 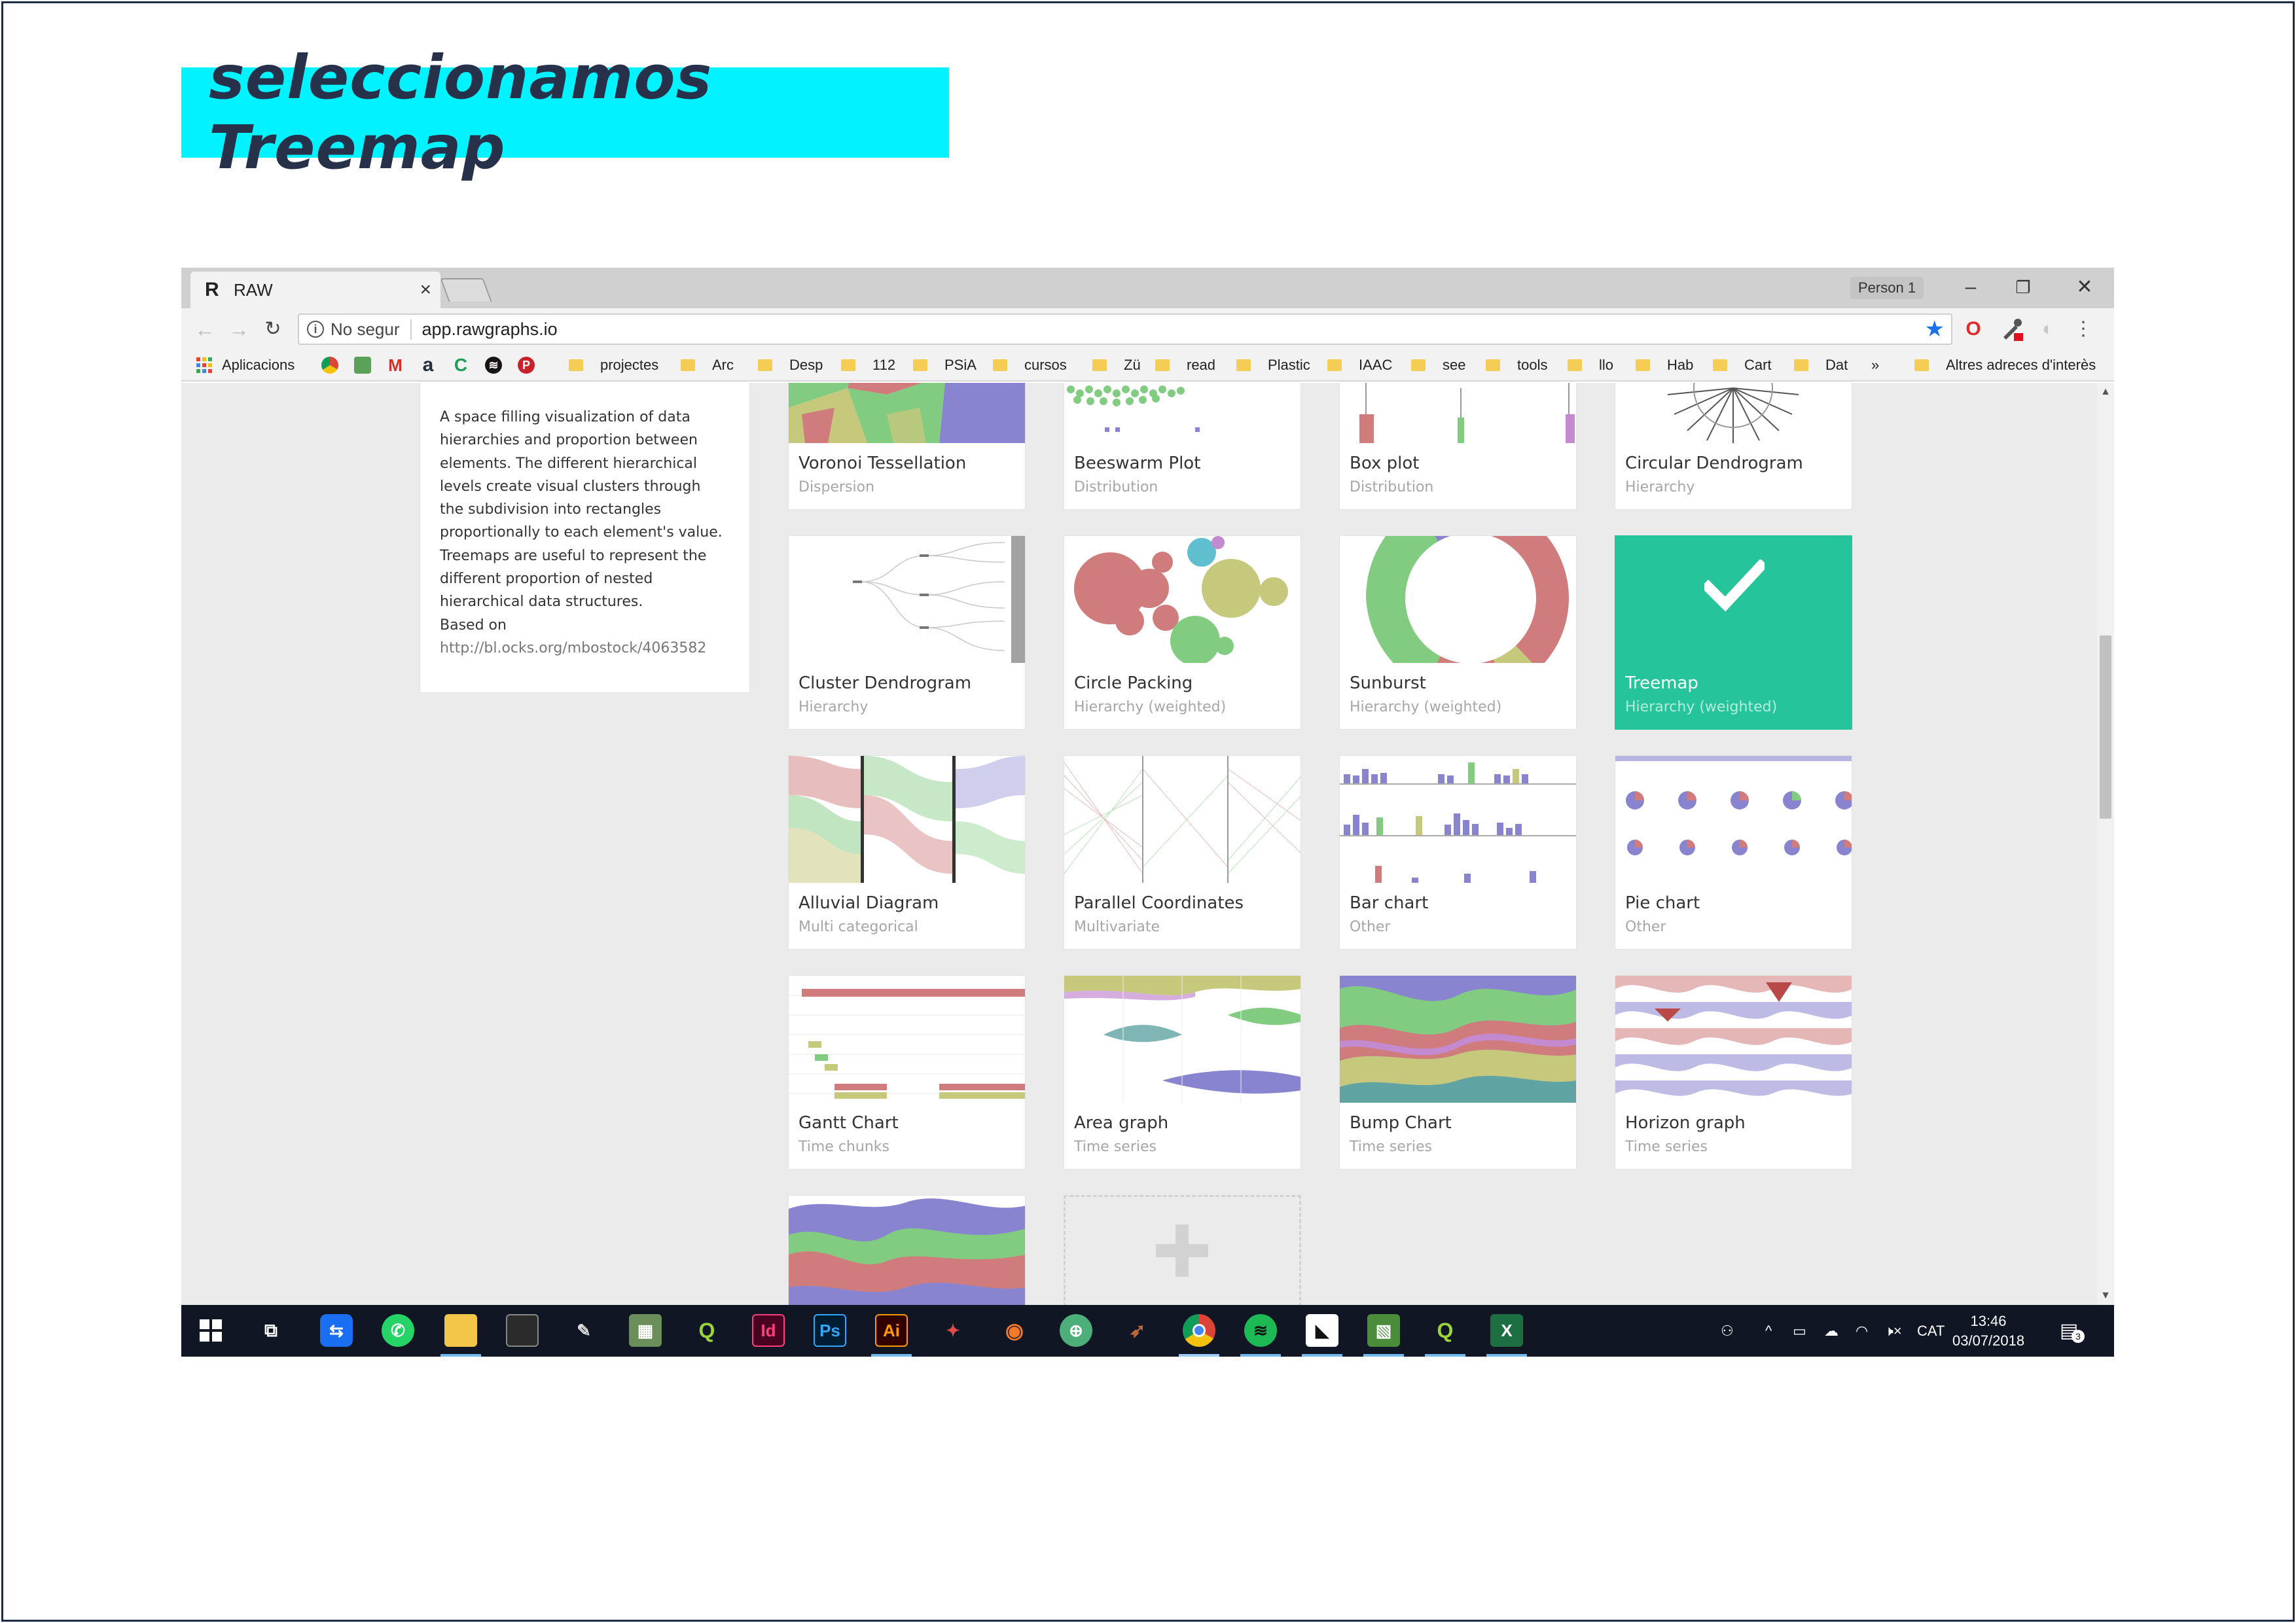 I want to click on address-bar: i No segur app.rawgraphs.io ★, so click(x=1125, y=329).